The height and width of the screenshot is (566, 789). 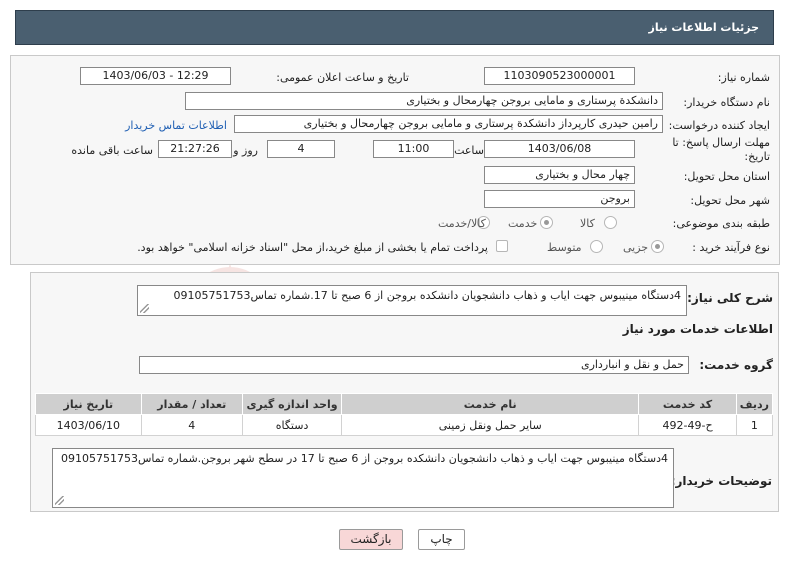 I want to click on category-radio-goods, so click(x=610, y=222).